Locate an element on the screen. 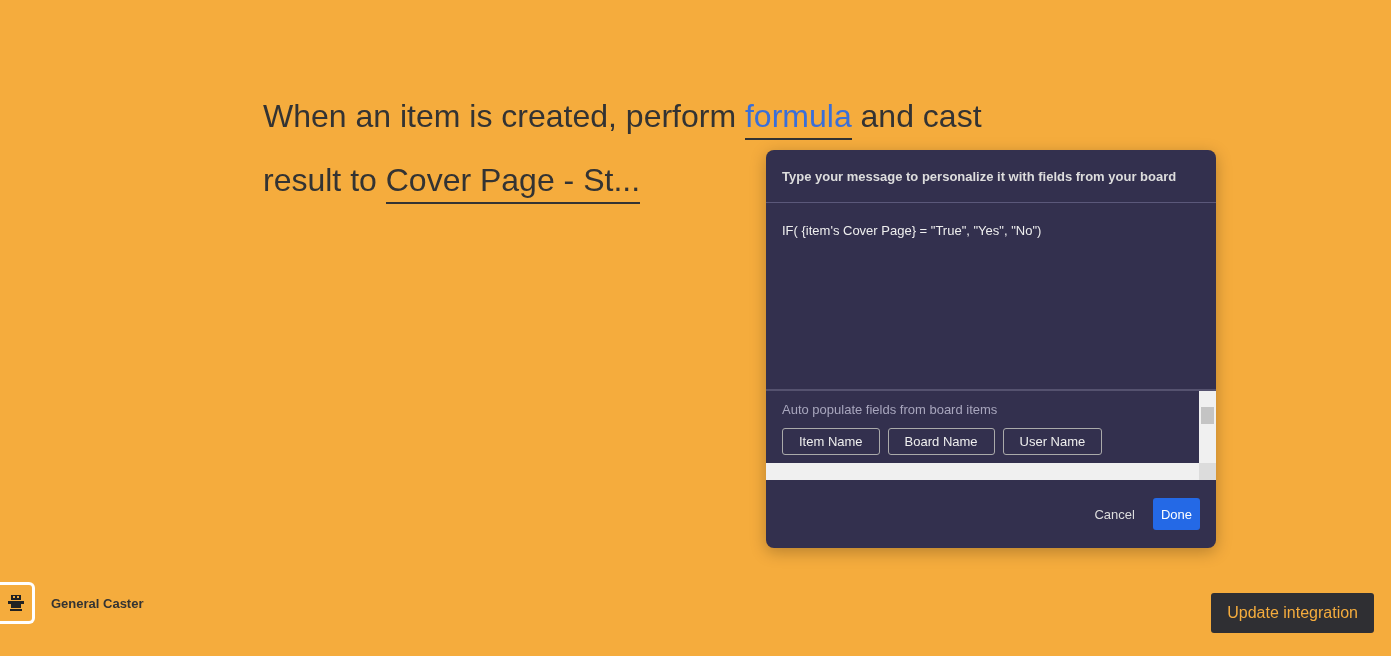  message-input: IF( {item's Cover Page} = "True", "Yes", "No") is located at coordinates (991, 297).